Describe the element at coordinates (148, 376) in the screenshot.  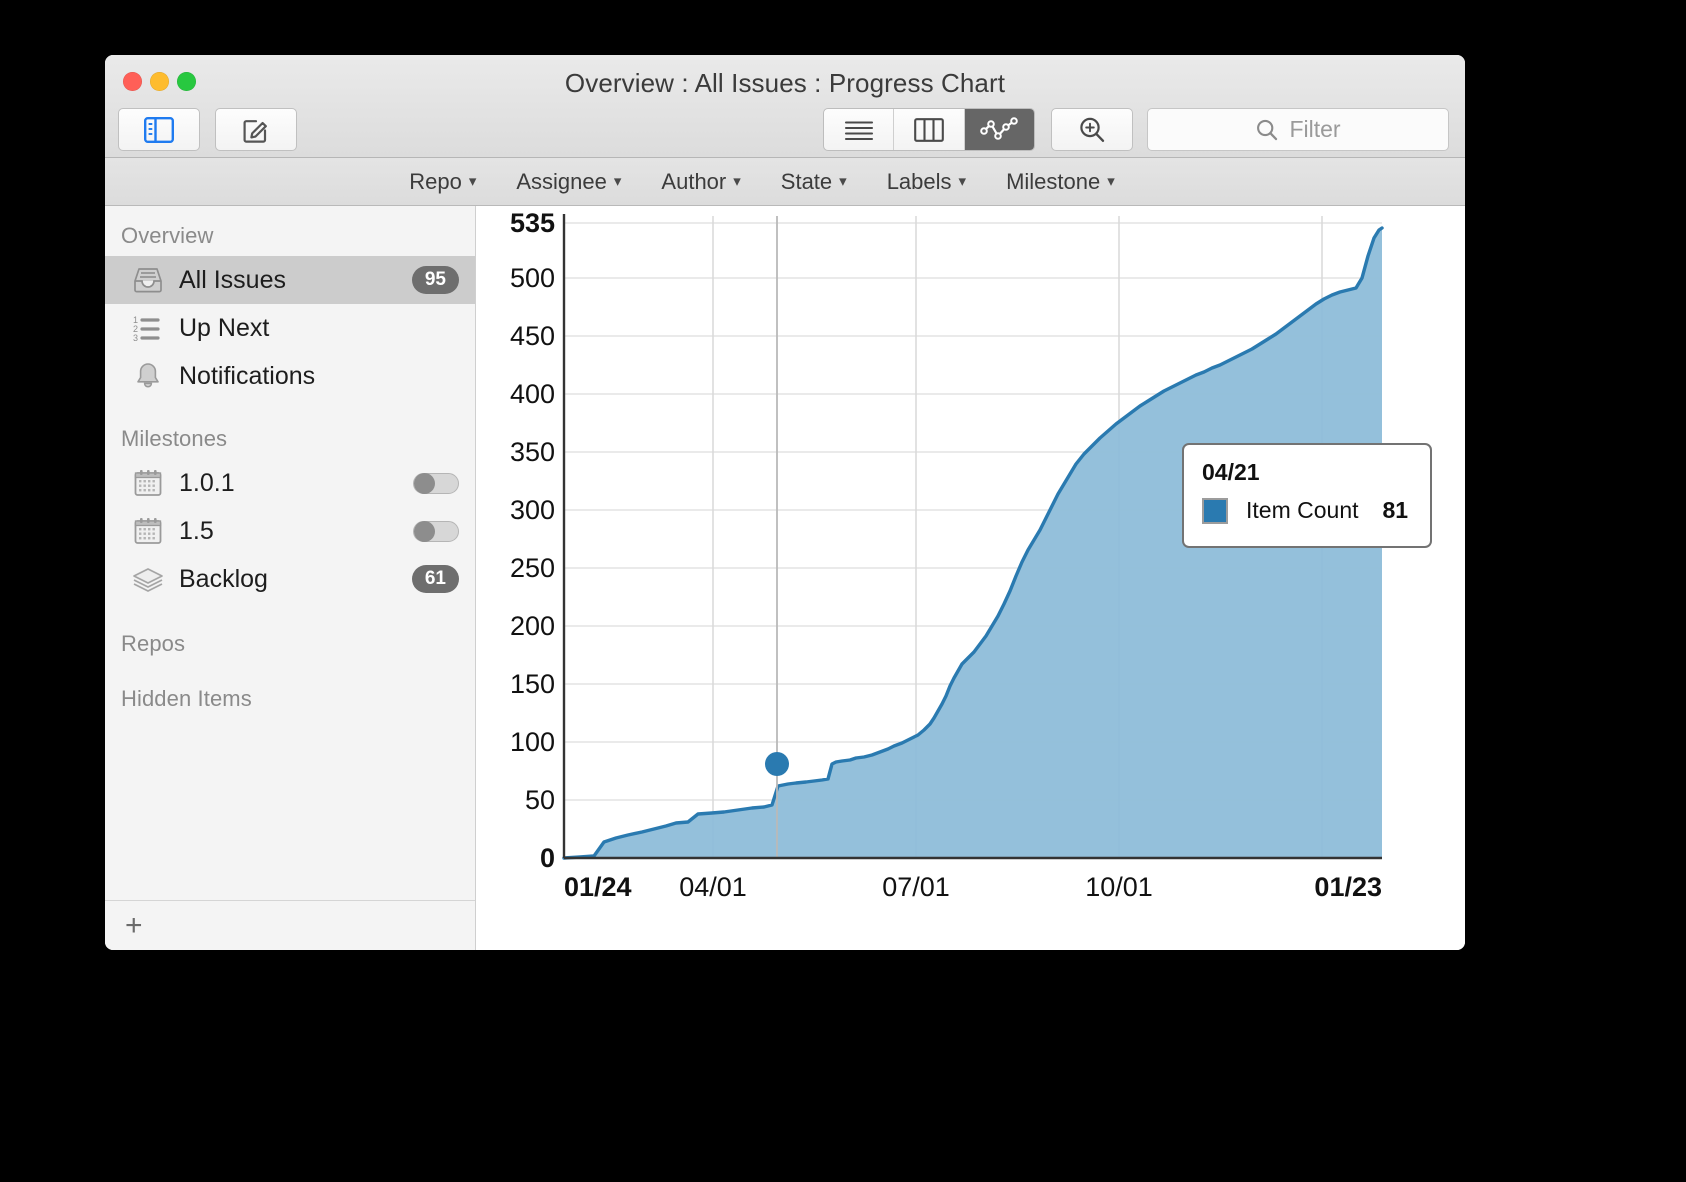
I see `bell-icon` at that location.